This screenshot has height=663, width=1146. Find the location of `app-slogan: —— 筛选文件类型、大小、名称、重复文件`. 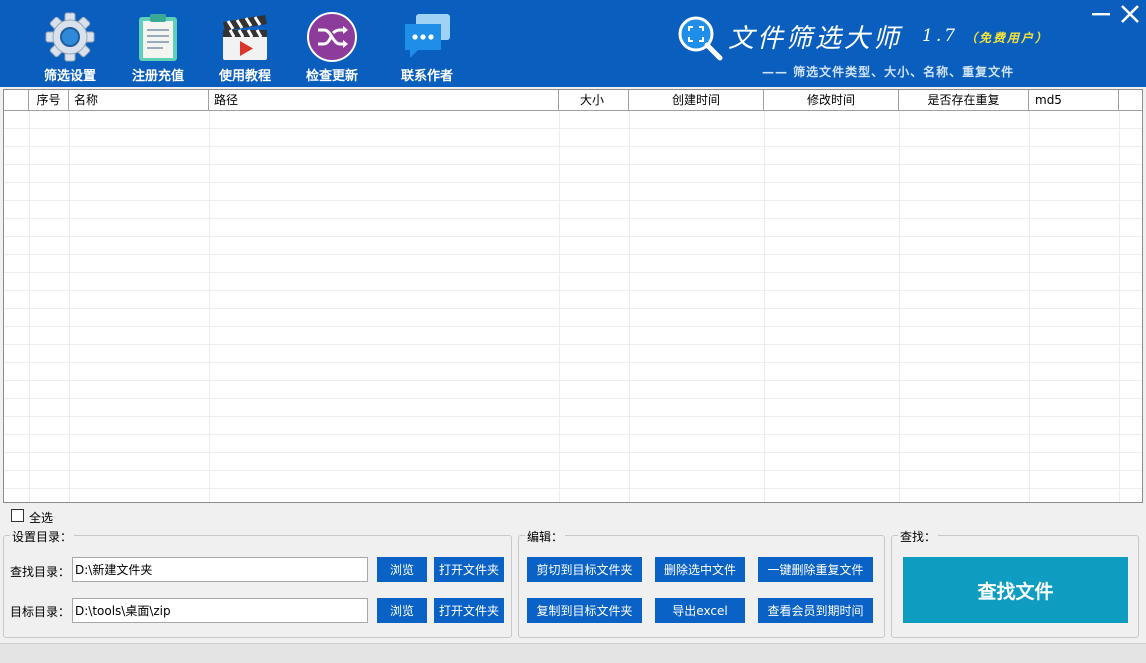

app-slogan: —— 筛选文件类型、大小、名称、重复文件 is located at coordinates (888, 72).